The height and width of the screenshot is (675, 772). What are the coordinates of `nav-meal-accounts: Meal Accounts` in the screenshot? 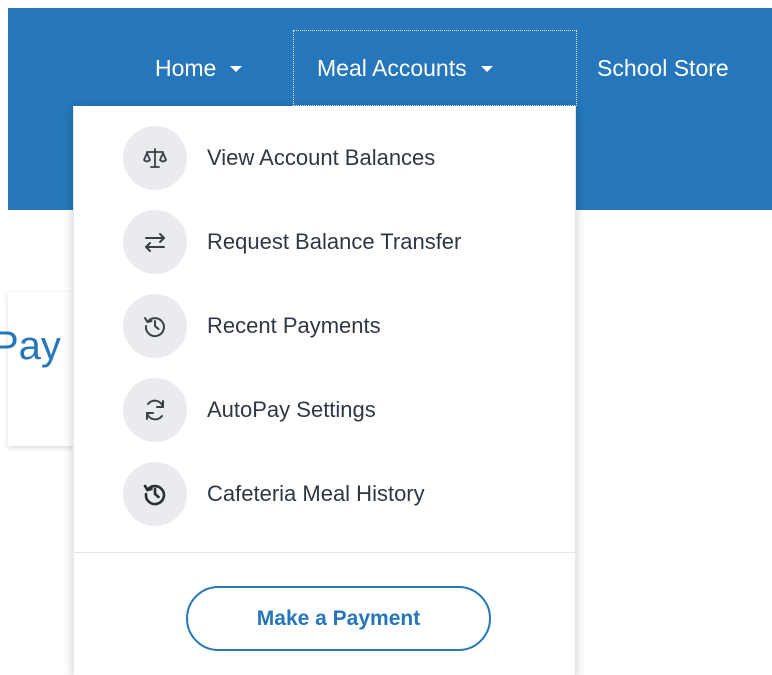 It's located at (435, 68).